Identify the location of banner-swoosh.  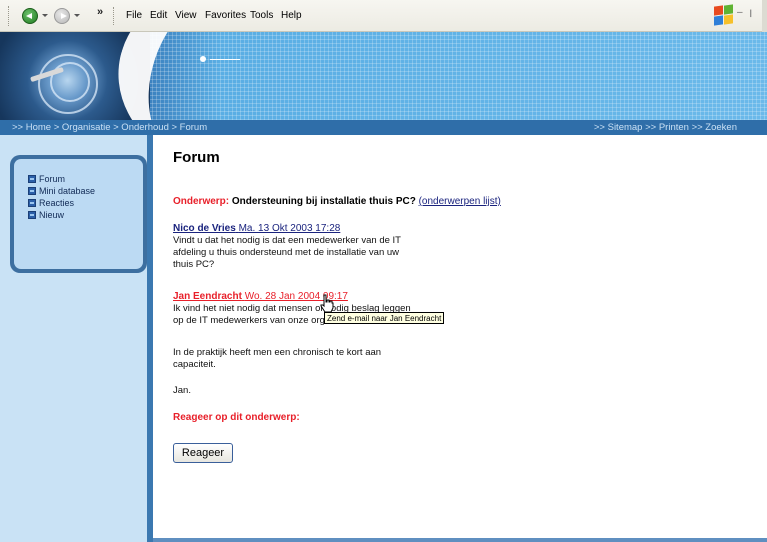
(208, 76).